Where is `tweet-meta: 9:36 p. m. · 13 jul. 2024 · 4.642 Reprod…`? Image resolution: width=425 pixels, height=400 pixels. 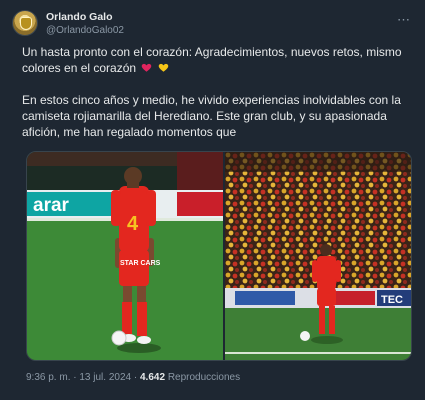
tweet-meta: 9:36 p. m. · 13 jul. 2024 · 4.642 Reprod… is located at coordinates (133, 377).